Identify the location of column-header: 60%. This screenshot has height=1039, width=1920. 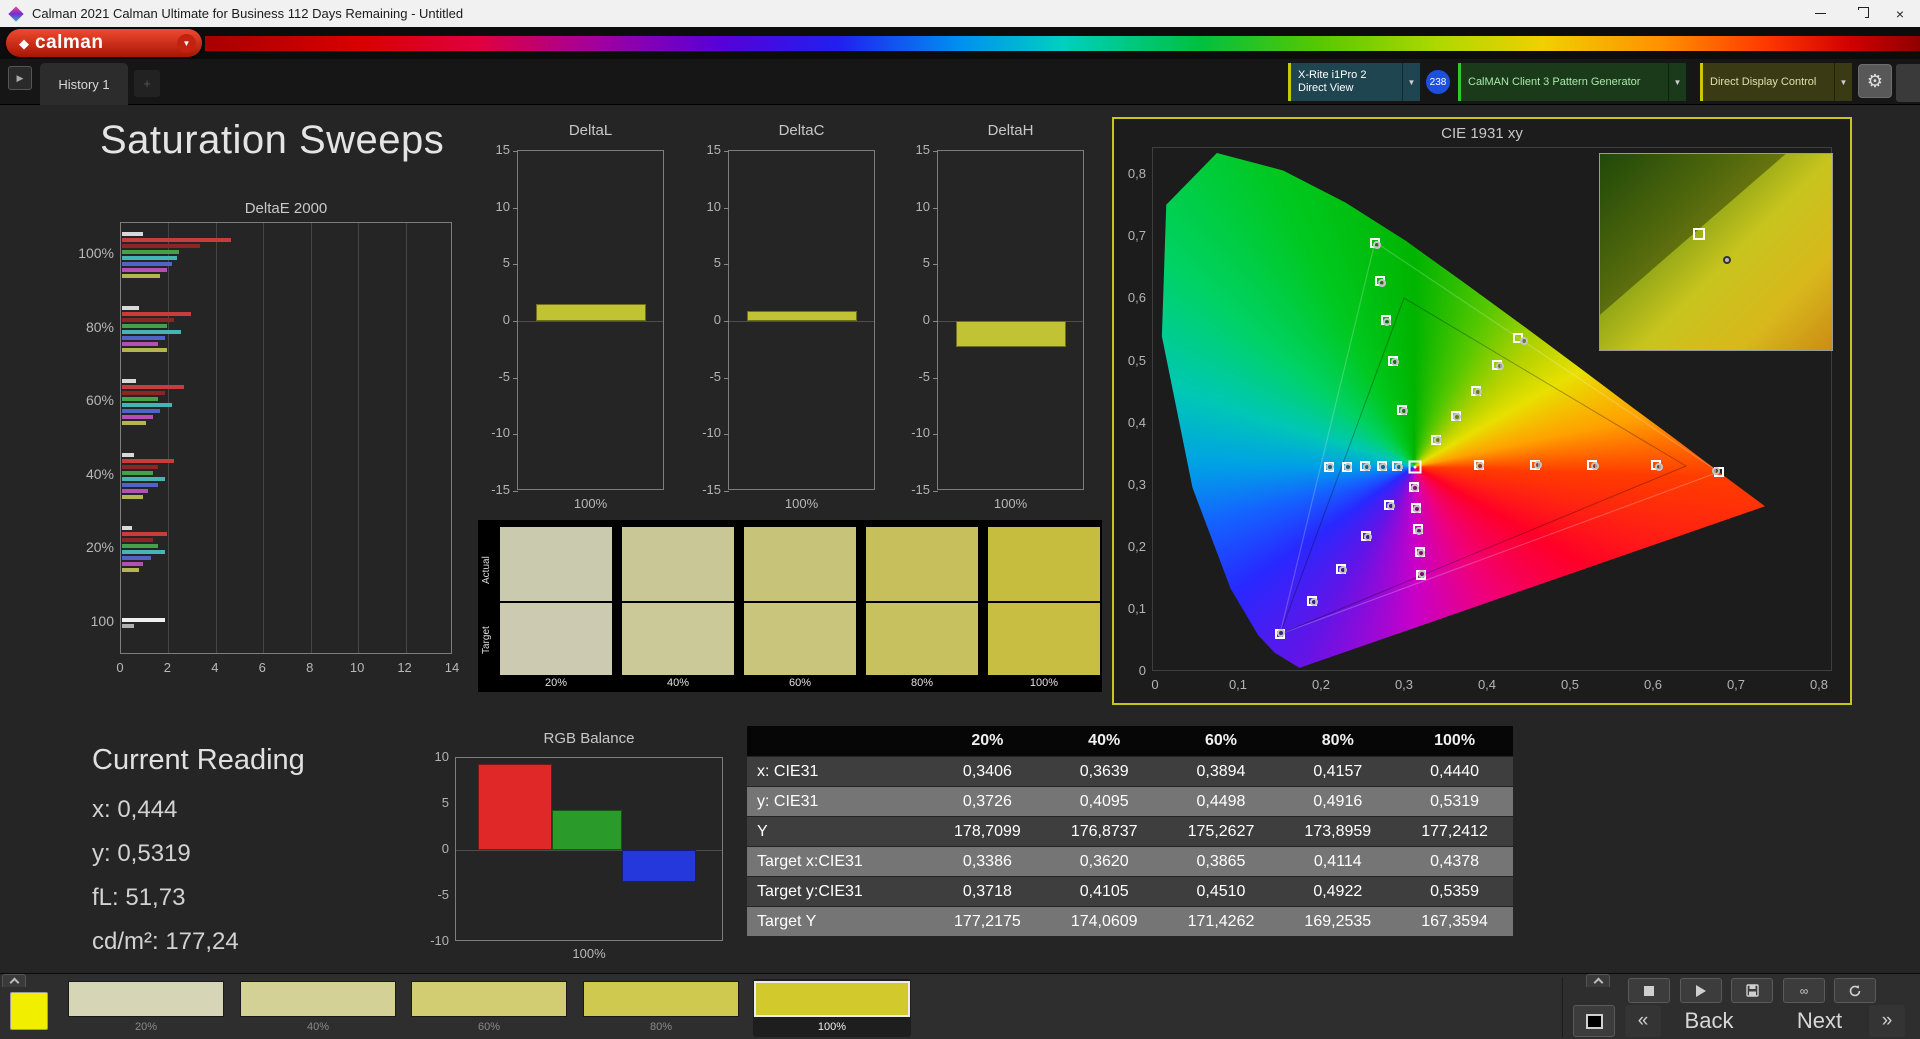
(1220, 740).